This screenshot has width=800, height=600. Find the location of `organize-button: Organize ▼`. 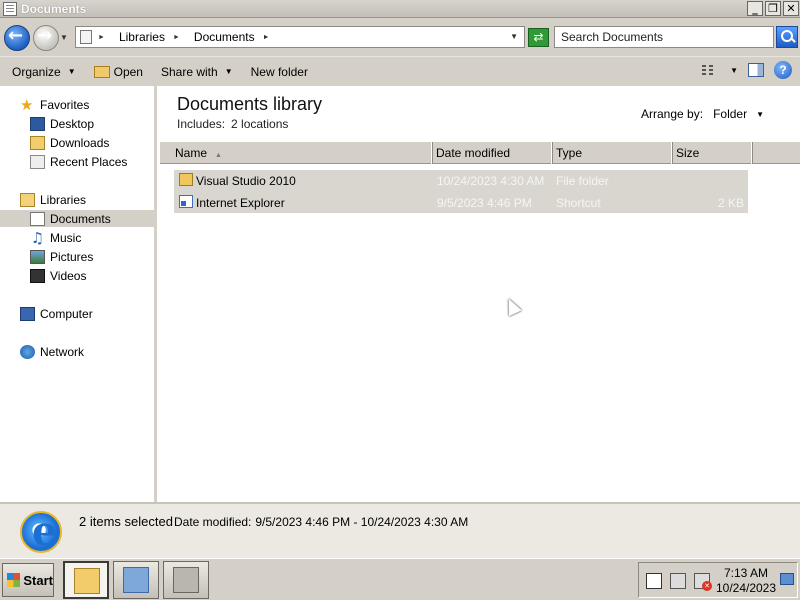

organize-button: Organize ▼ is located at coordinates (44, 72).